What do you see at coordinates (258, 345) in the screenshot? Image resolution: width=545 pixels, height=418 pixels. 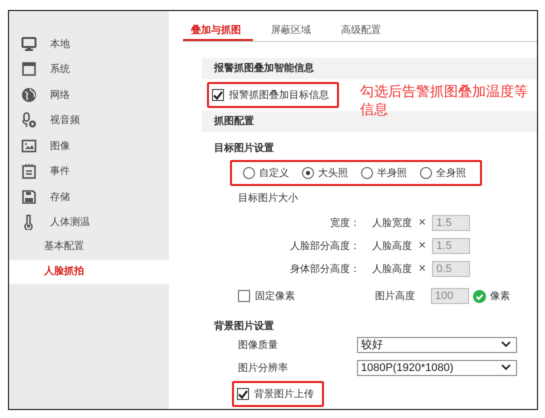 I see `field-label: 图像质量` at bounding box center [258, 345].